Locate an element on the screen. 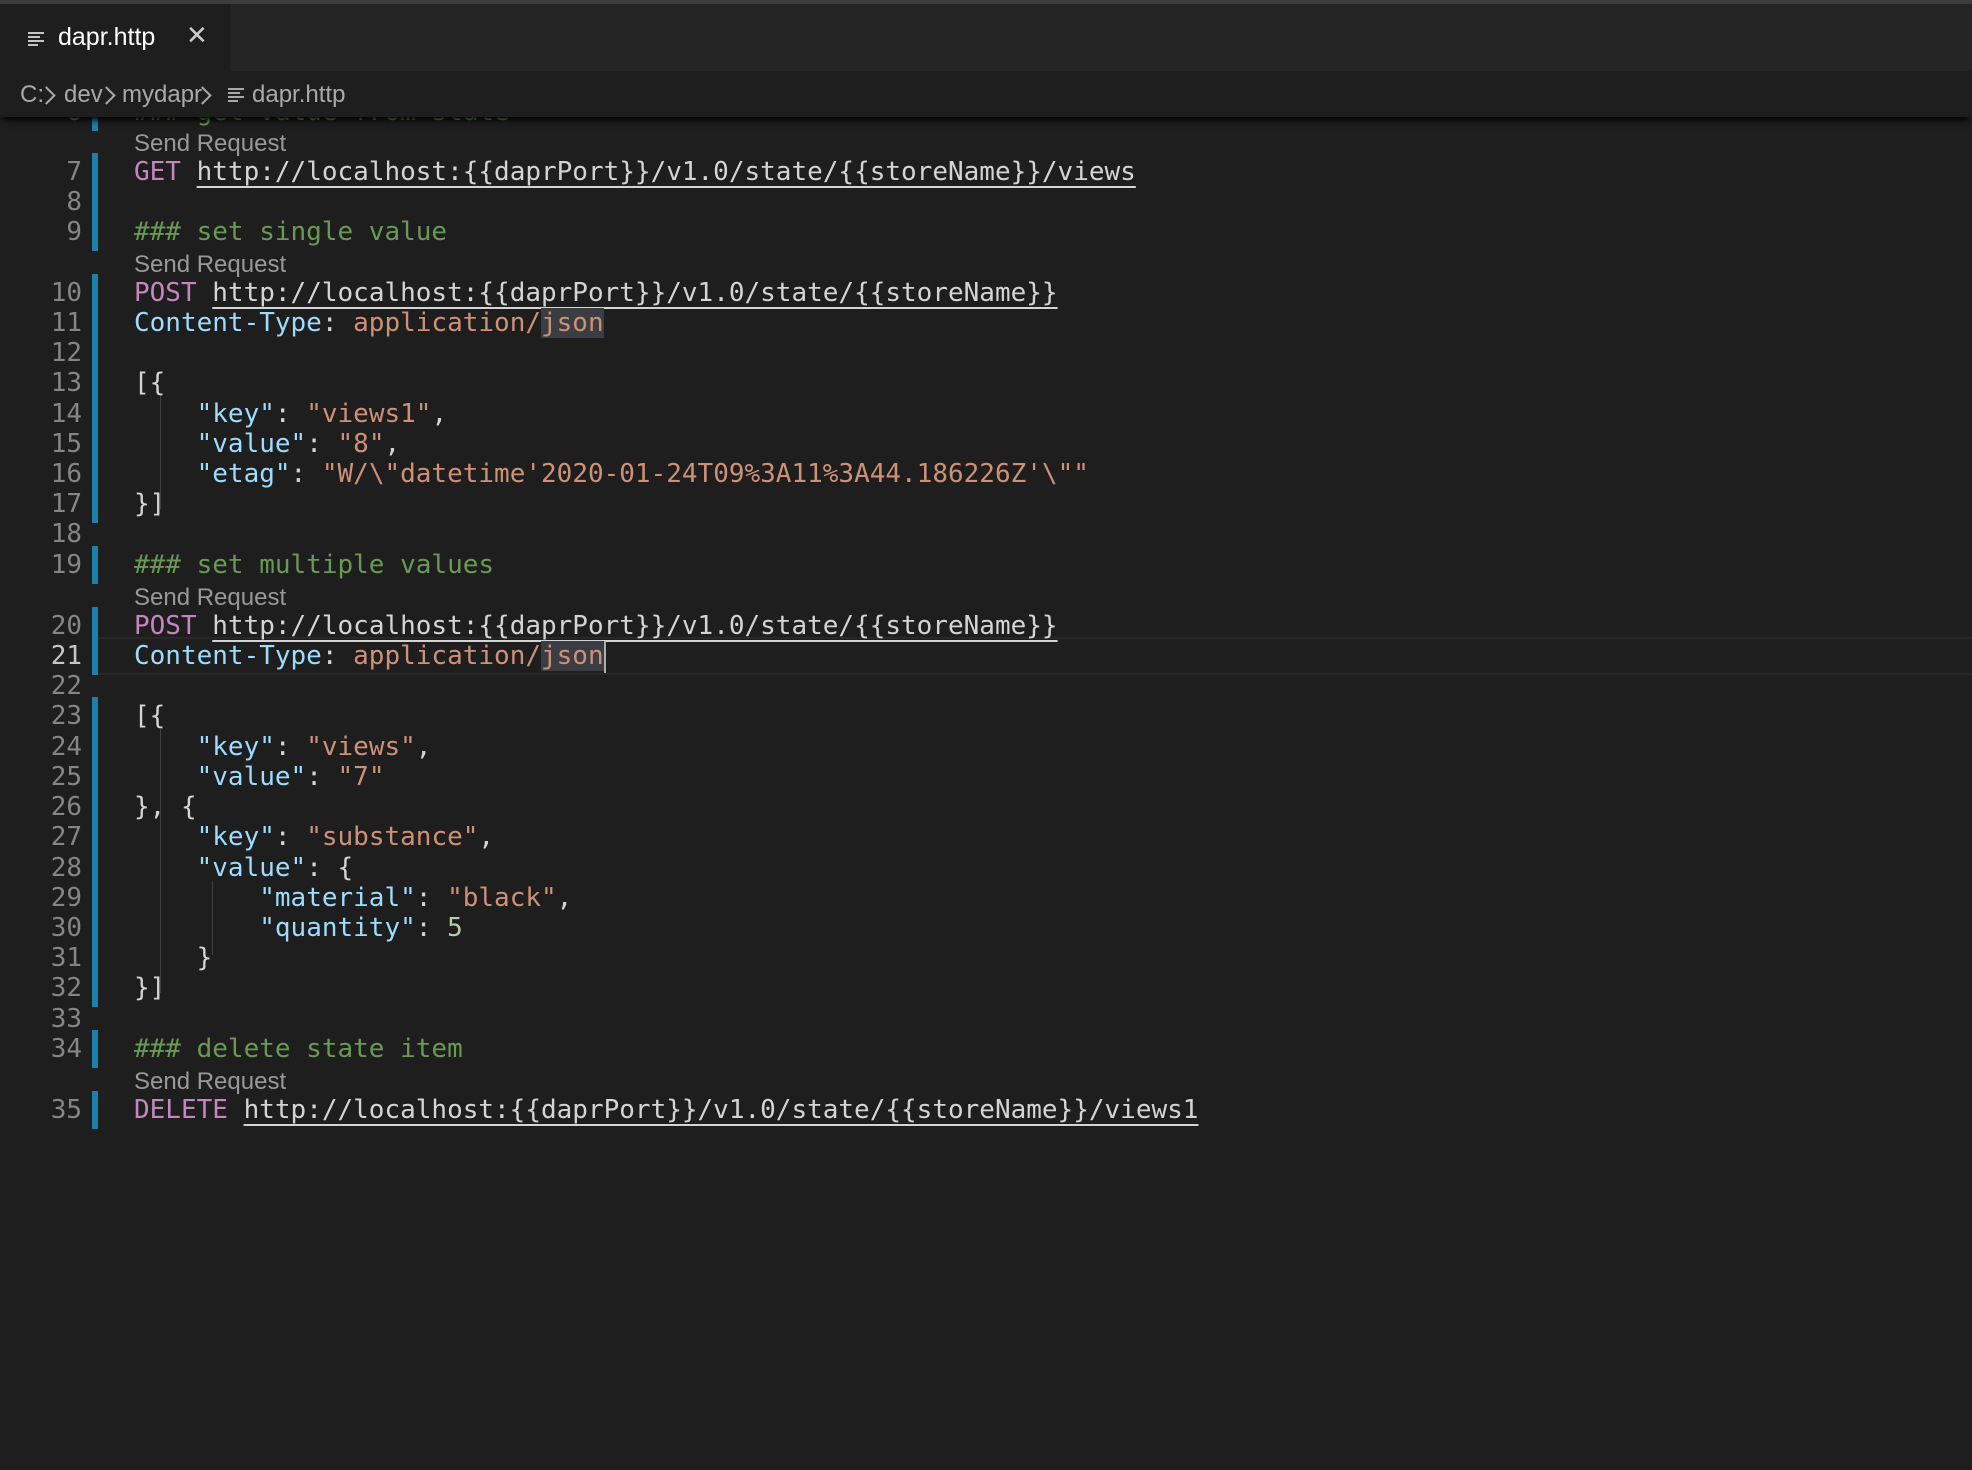  line-number: 9 is located at coordinates (74, 232).